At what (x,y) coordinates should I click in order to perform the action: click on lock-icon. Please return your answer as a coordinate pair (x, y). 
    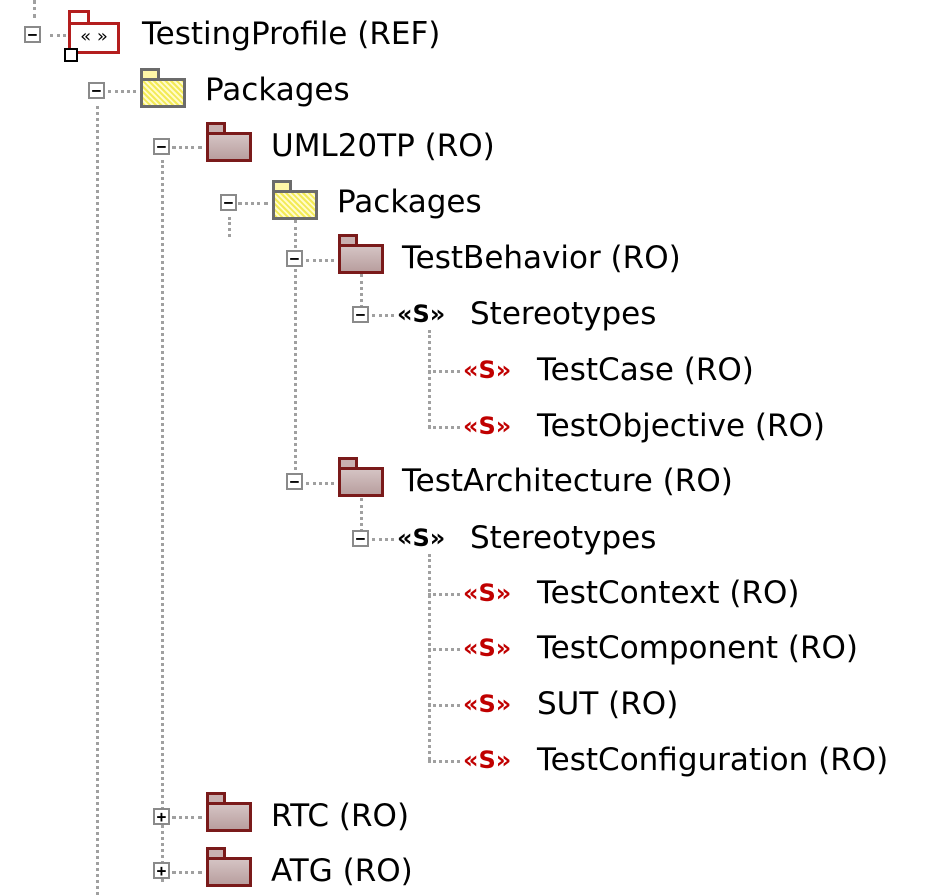
    Looking at the image, I should click on (71, 55).